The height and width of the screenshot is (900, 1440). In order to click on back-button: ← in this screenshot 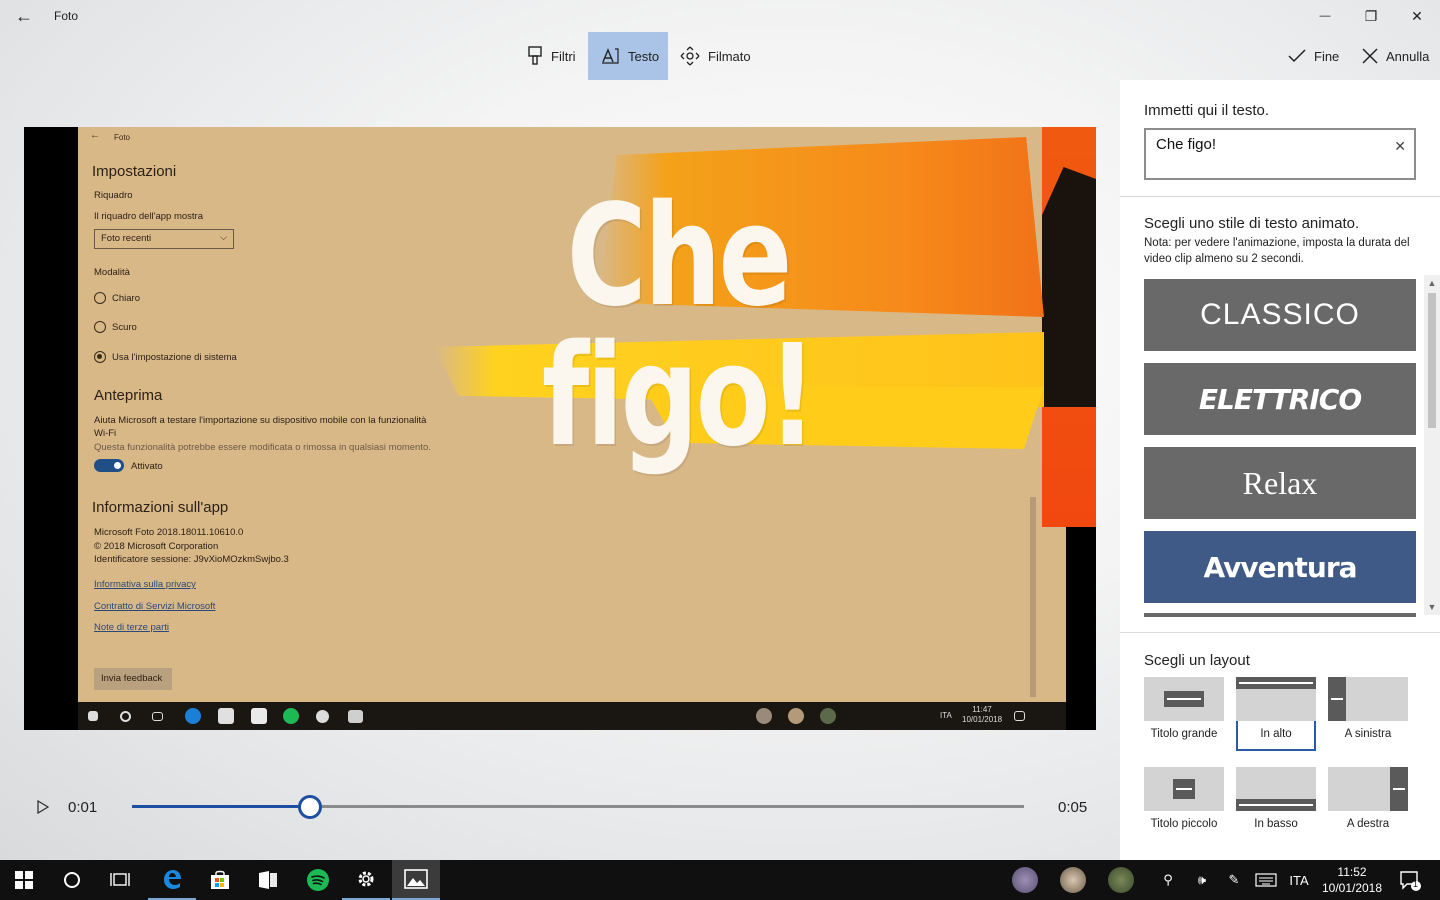, I will do `click(24, 16)`.